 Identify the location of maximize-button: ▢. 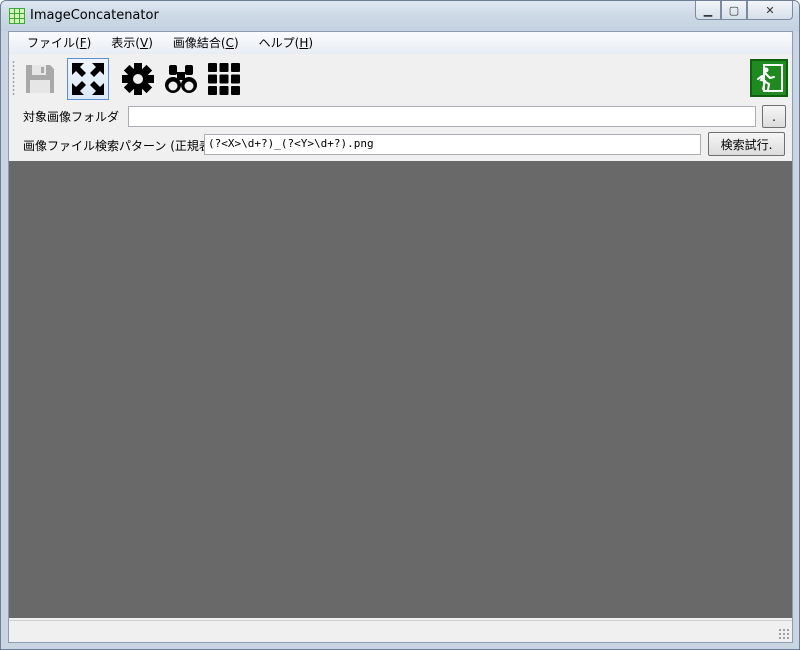
(734, 10).